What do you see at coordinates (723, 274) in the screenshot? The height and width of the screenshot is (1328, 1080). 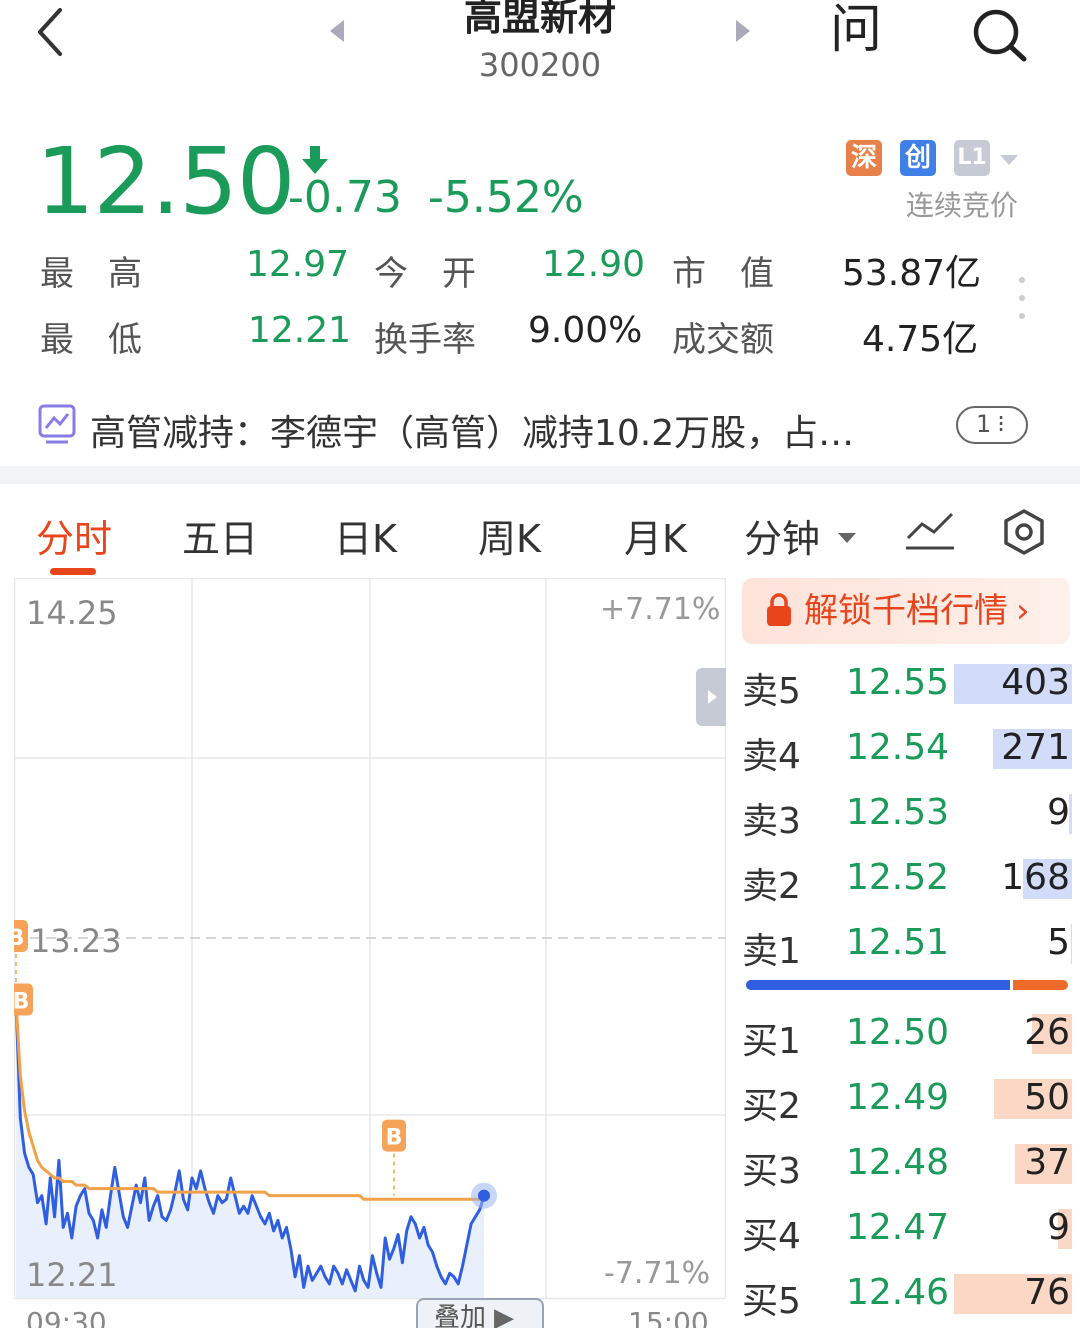 I see `stat-mktcap-label: 市 值` at bounding box center [723, 274].